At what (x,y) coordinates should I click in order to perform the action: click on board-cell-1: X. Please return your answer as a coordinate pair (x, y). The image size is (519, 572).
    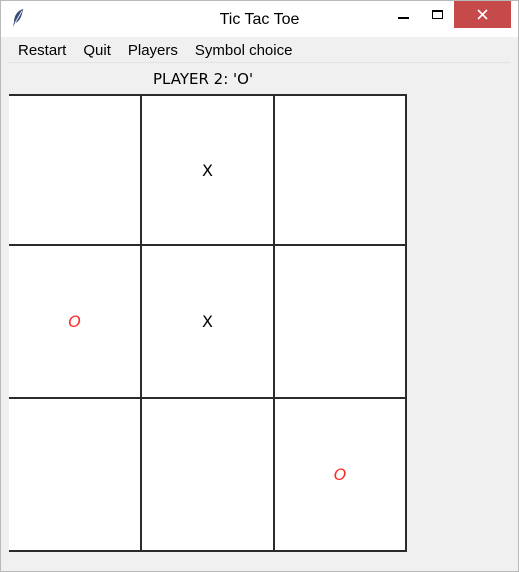
    Looking at the image, I should click on (208, 170).